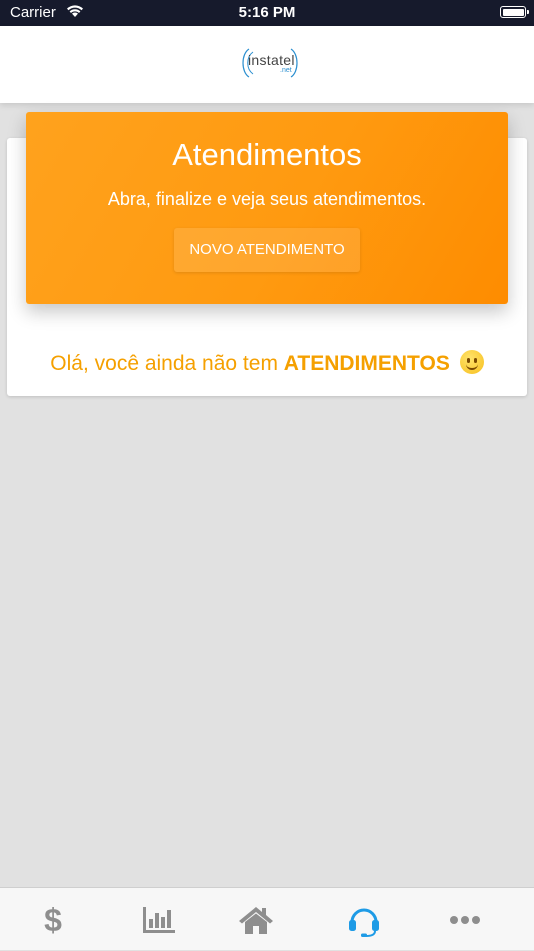 This screenshot has width=534, height=951. Describe the element at coordinates (267, 250) in the screenshot. I see `new-ticket-button: NOVO ATENDIMENTO` at that location.